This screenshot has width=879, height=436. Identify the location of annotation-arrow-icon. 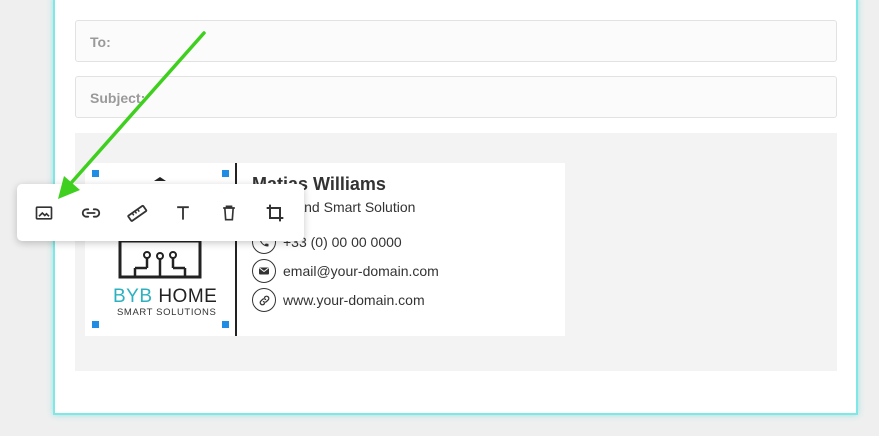
(132, 115).